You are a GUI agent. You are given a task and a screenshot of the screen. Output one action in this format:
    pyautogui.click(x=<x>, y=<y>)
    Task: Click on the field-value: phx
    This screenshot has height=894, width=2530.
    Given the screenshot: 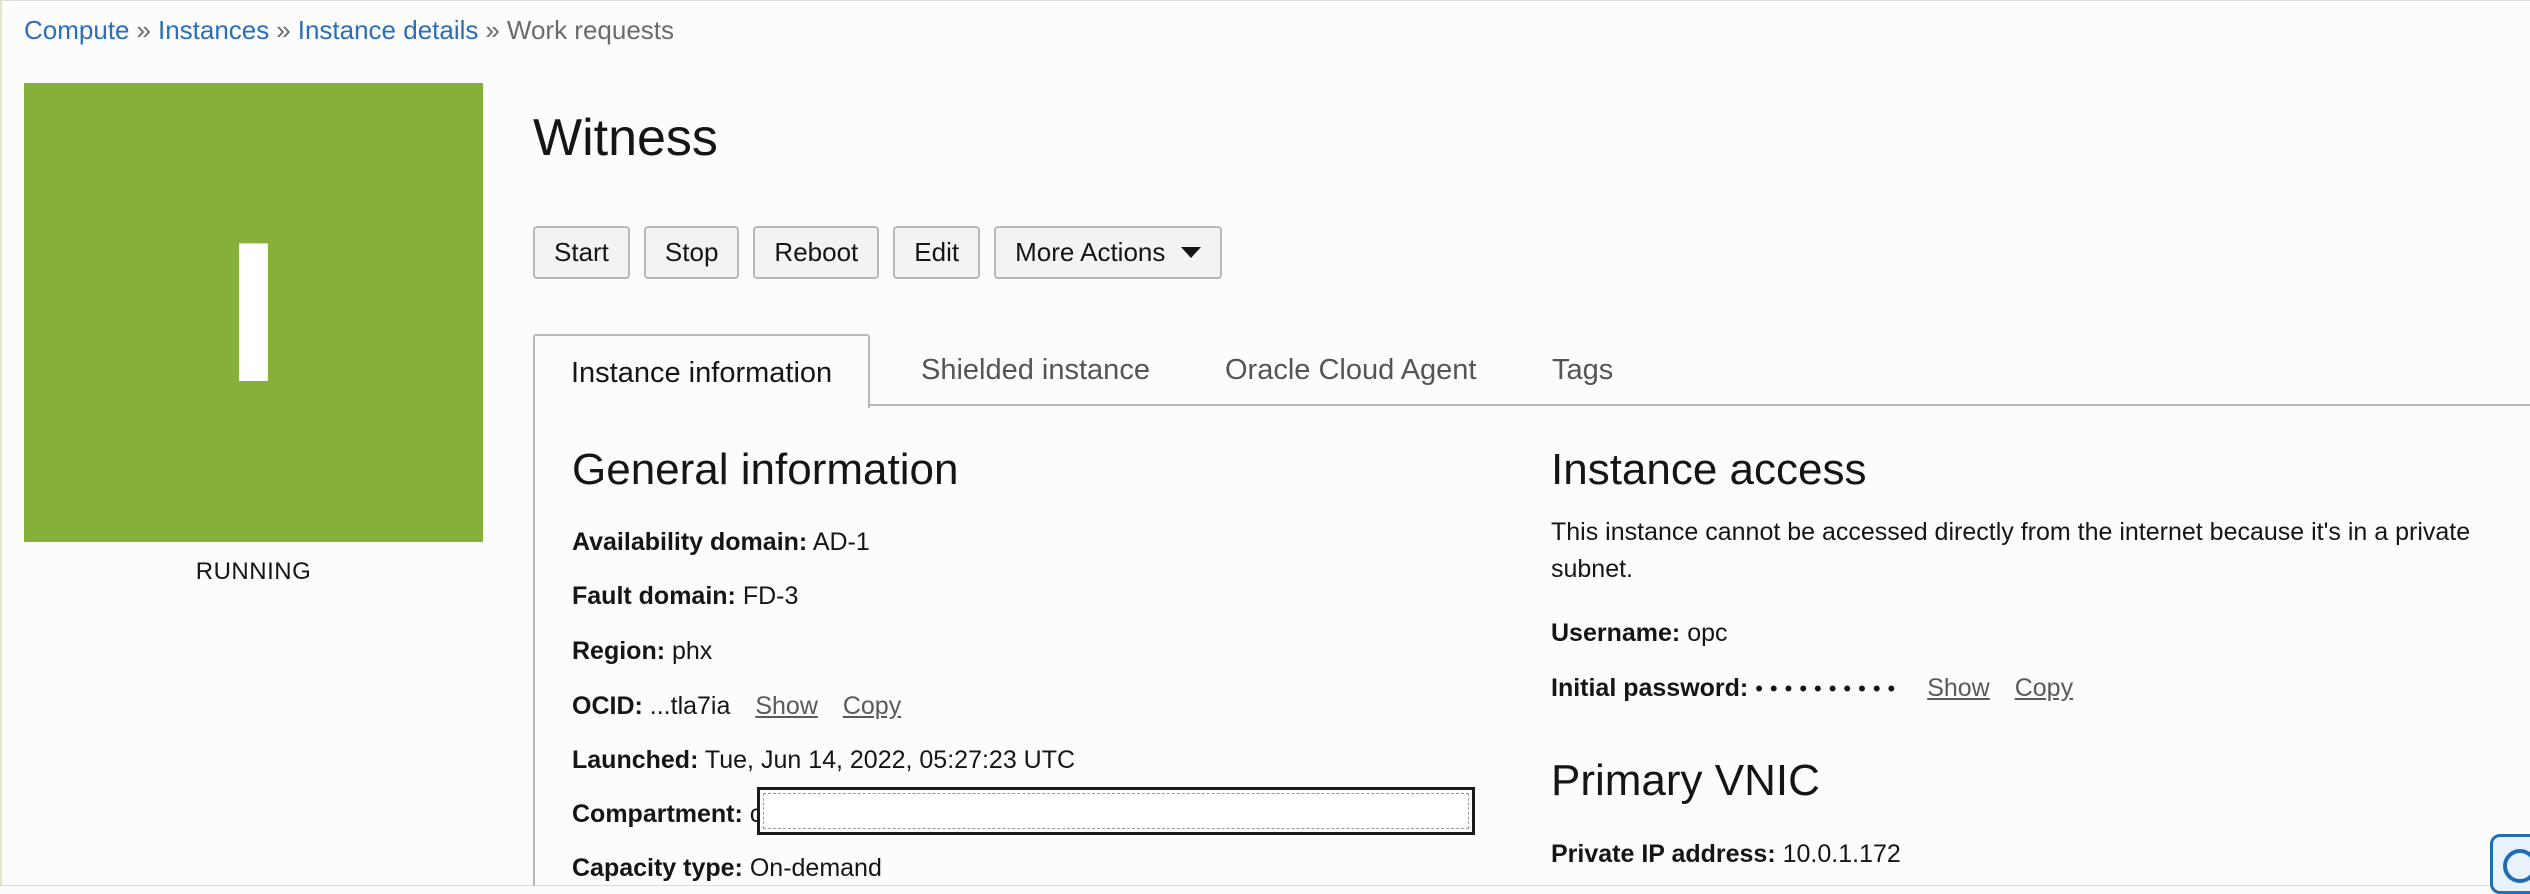 What is the action you would take?
    pyautogui.click(x=692, y=651)
    